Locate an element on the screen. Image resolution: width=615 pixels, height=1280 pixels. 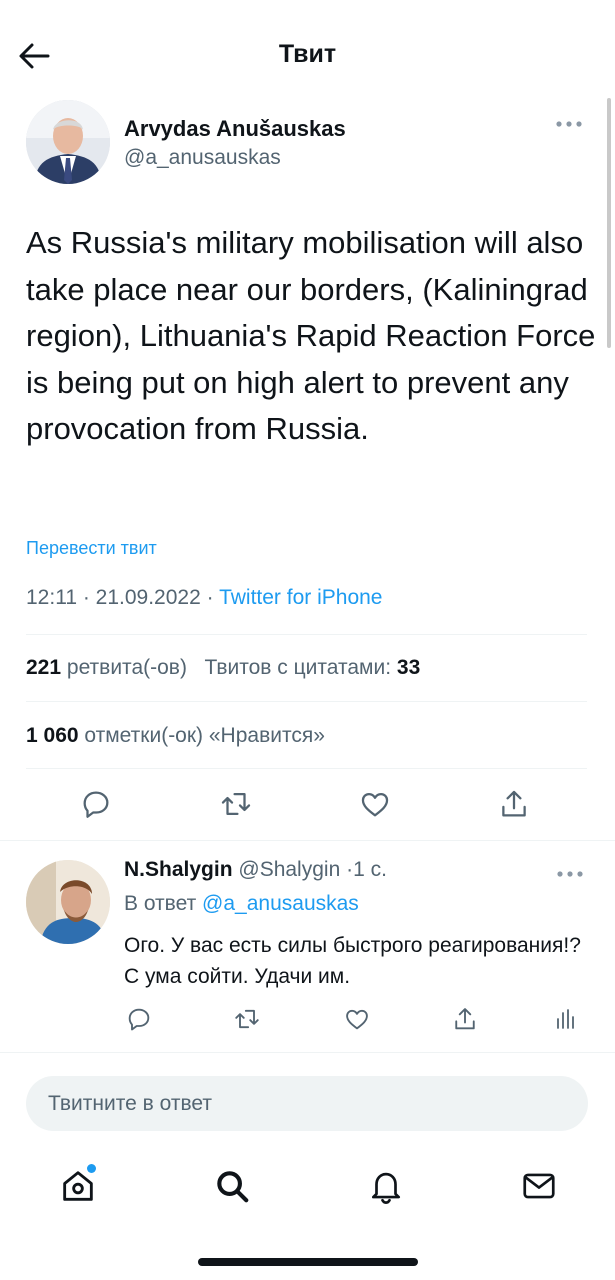
replying-to: В ответ @a_anusauskas is located at coordinates (241, 904).